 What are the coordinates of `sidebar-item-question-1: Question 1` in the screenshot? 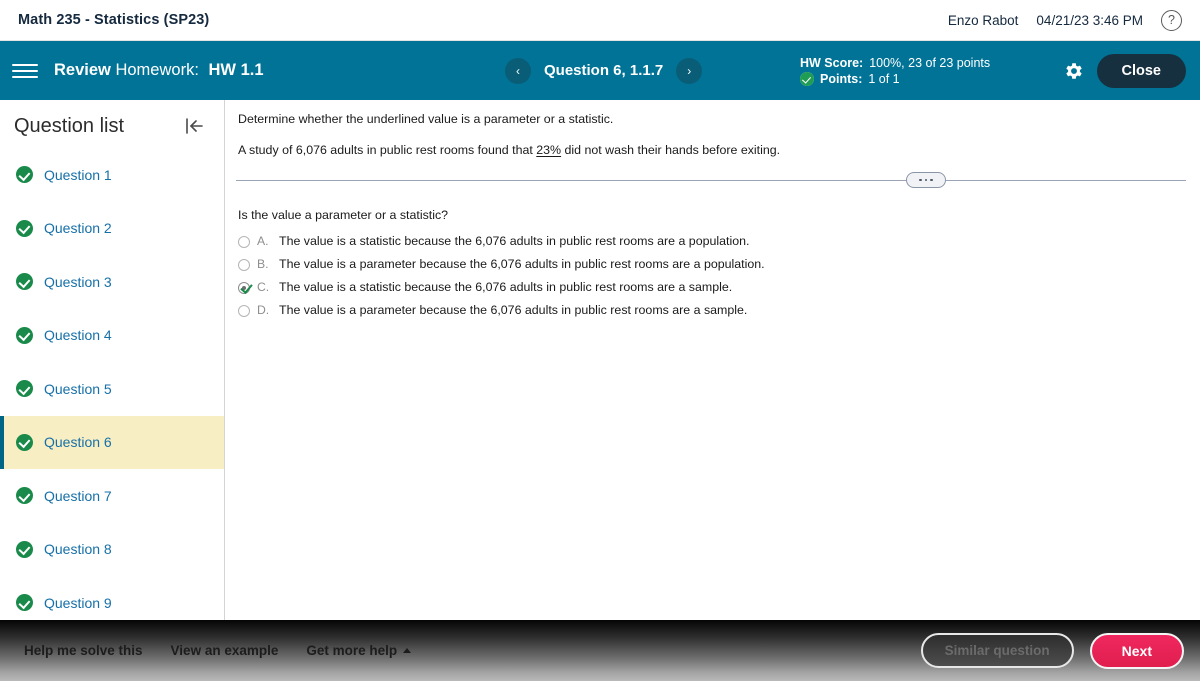 It's located at (112, 175).